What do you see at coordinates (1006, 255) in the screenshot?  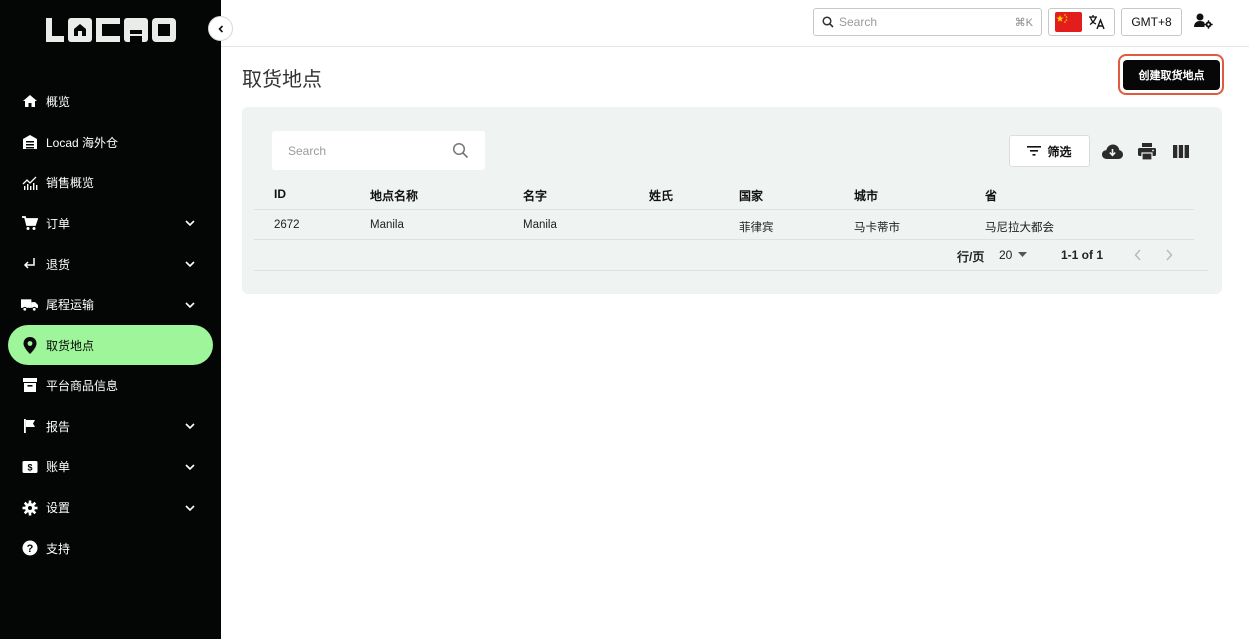 I see `rows-per-page-value: 20` at bounding box center [1006, 255].